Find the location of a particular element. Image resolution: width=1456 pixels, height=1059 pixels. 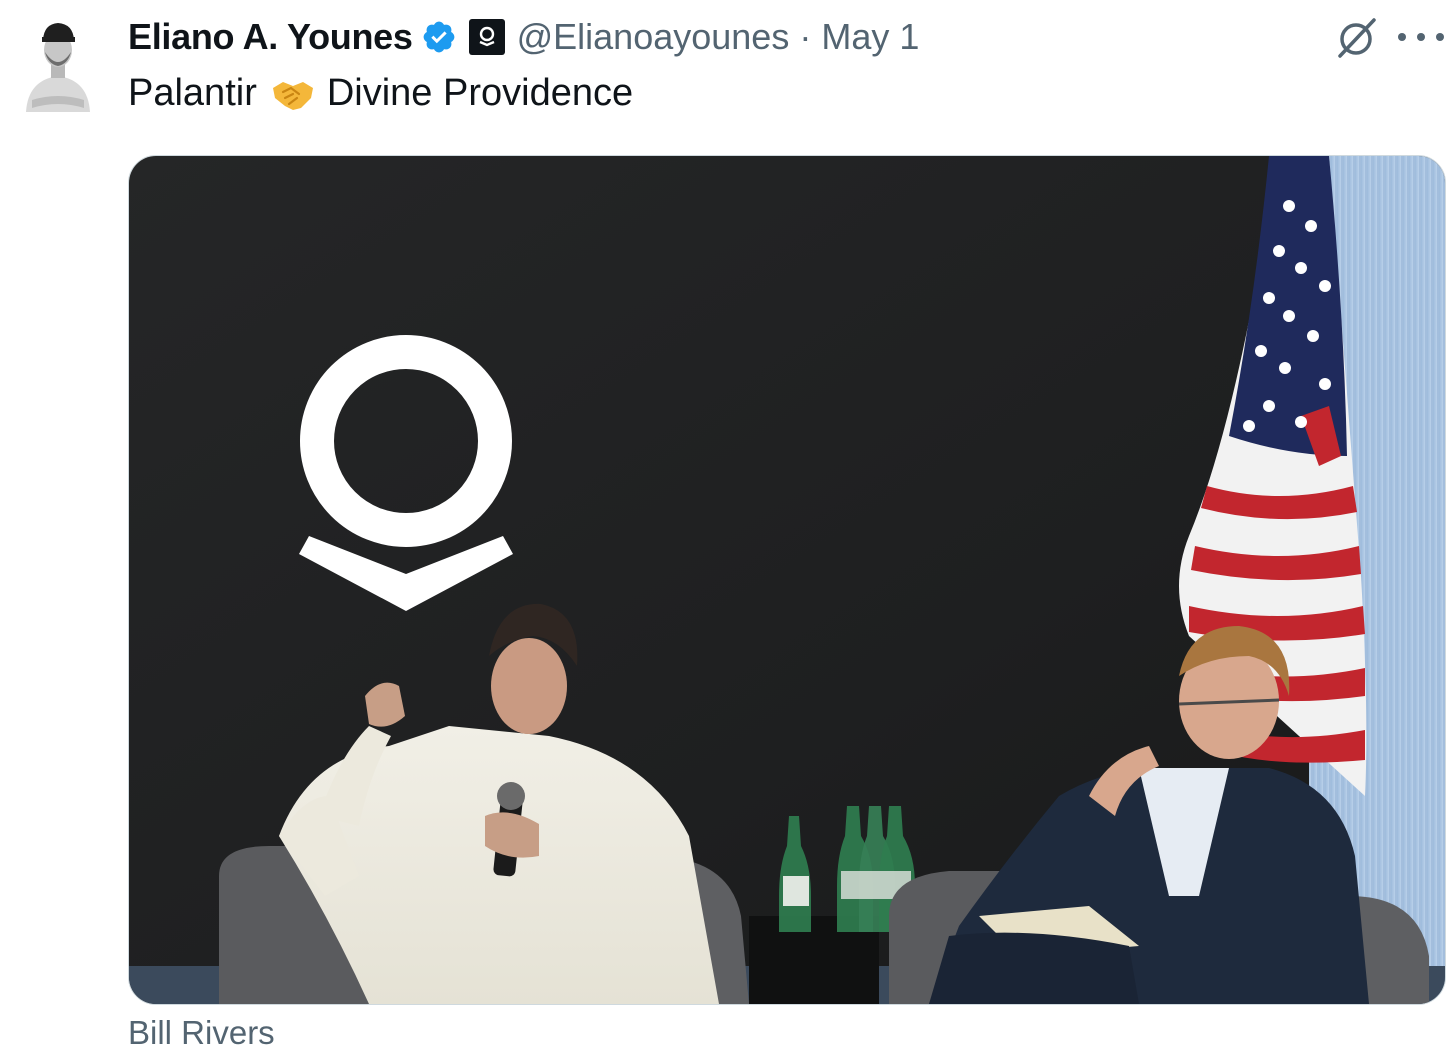

handshake-emoji is located at coordinates (292, 95).